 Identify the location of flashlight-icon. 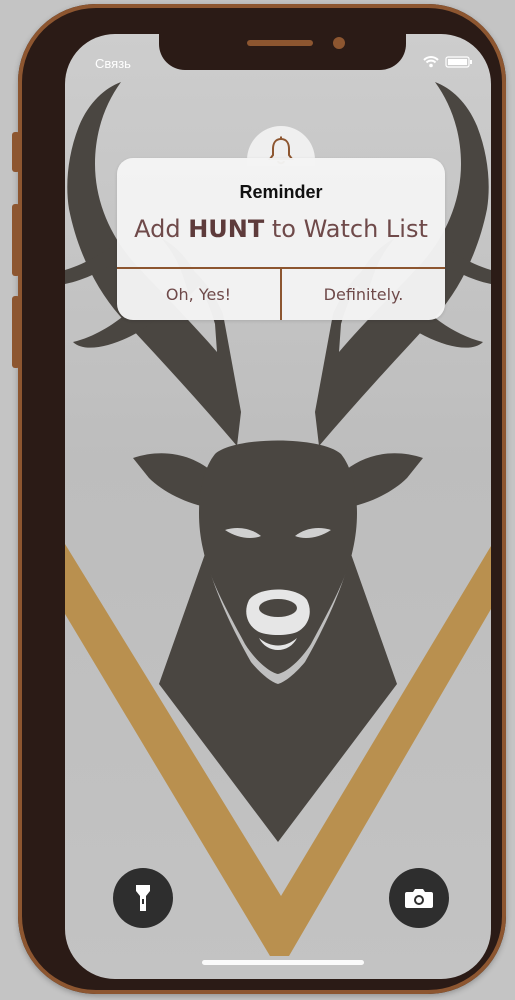
(143, 898).